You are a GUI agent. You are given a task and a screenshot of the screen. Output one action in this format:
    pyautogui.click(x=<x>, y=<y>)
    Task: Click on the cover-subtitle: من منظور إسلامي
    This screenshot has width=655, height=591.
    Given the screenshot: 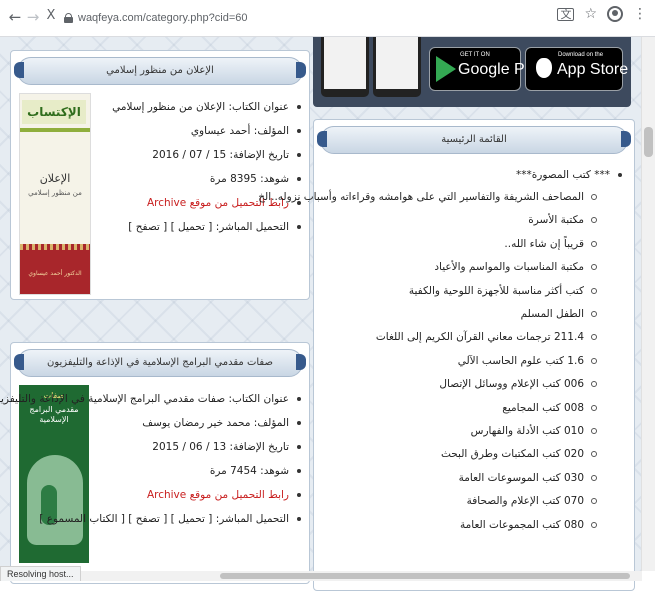 What is the action you would take?
    pyautogui.click(x=55, y=193)
    